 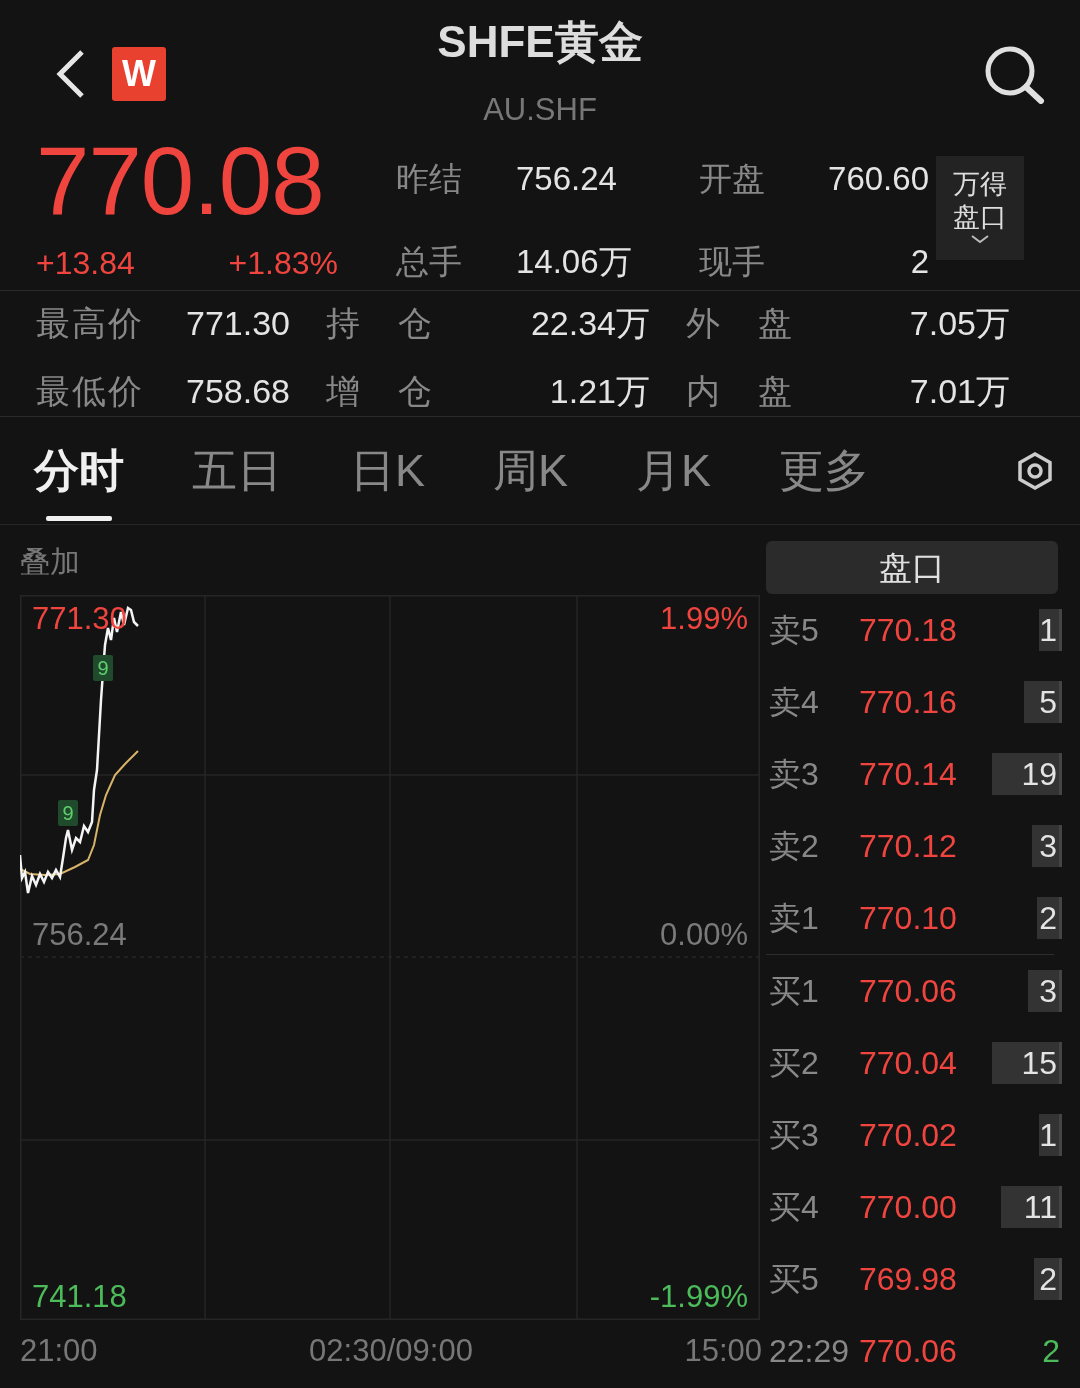 I want to click on axis-label: 741.18, so click(x=79, y=1297).